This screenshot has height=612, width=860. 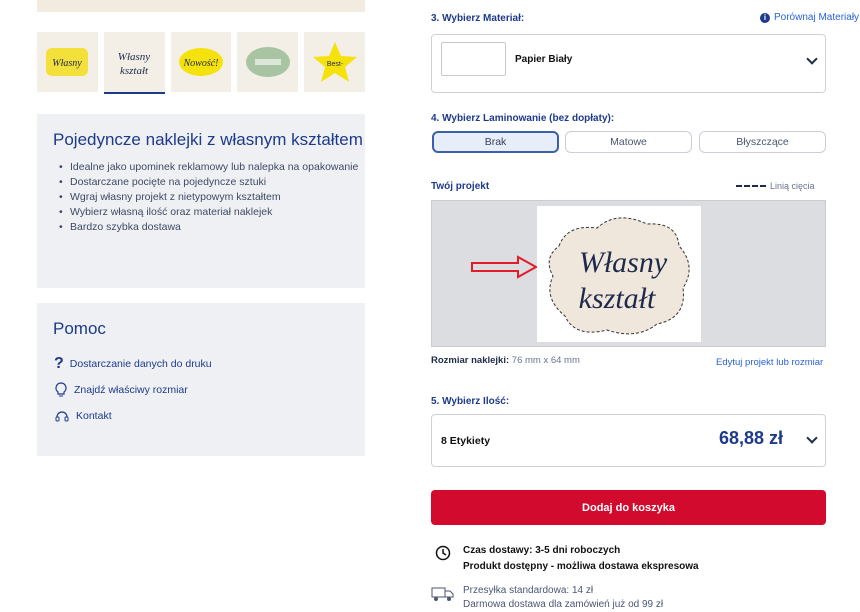 I want to click on lamination-label: 4. Wybierz Laminowanie (bez dopłaty):, so click(x=523, y=118).